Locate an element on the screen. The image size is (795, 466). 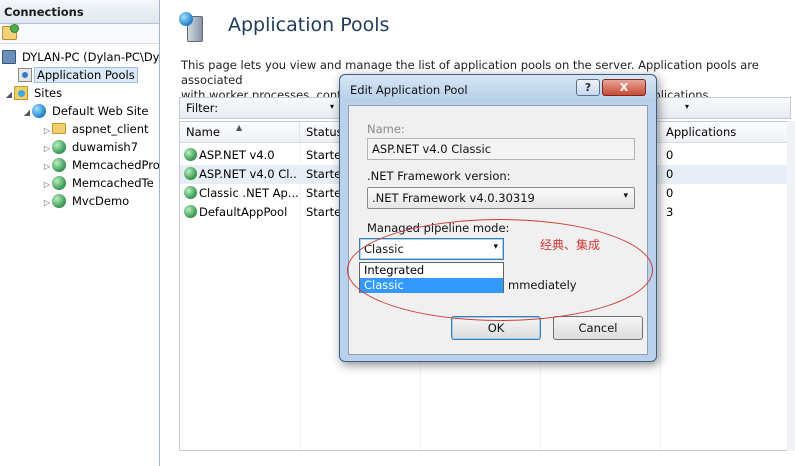
filter-dropdown-icon: ▾ is located at coordinates (332, 106).